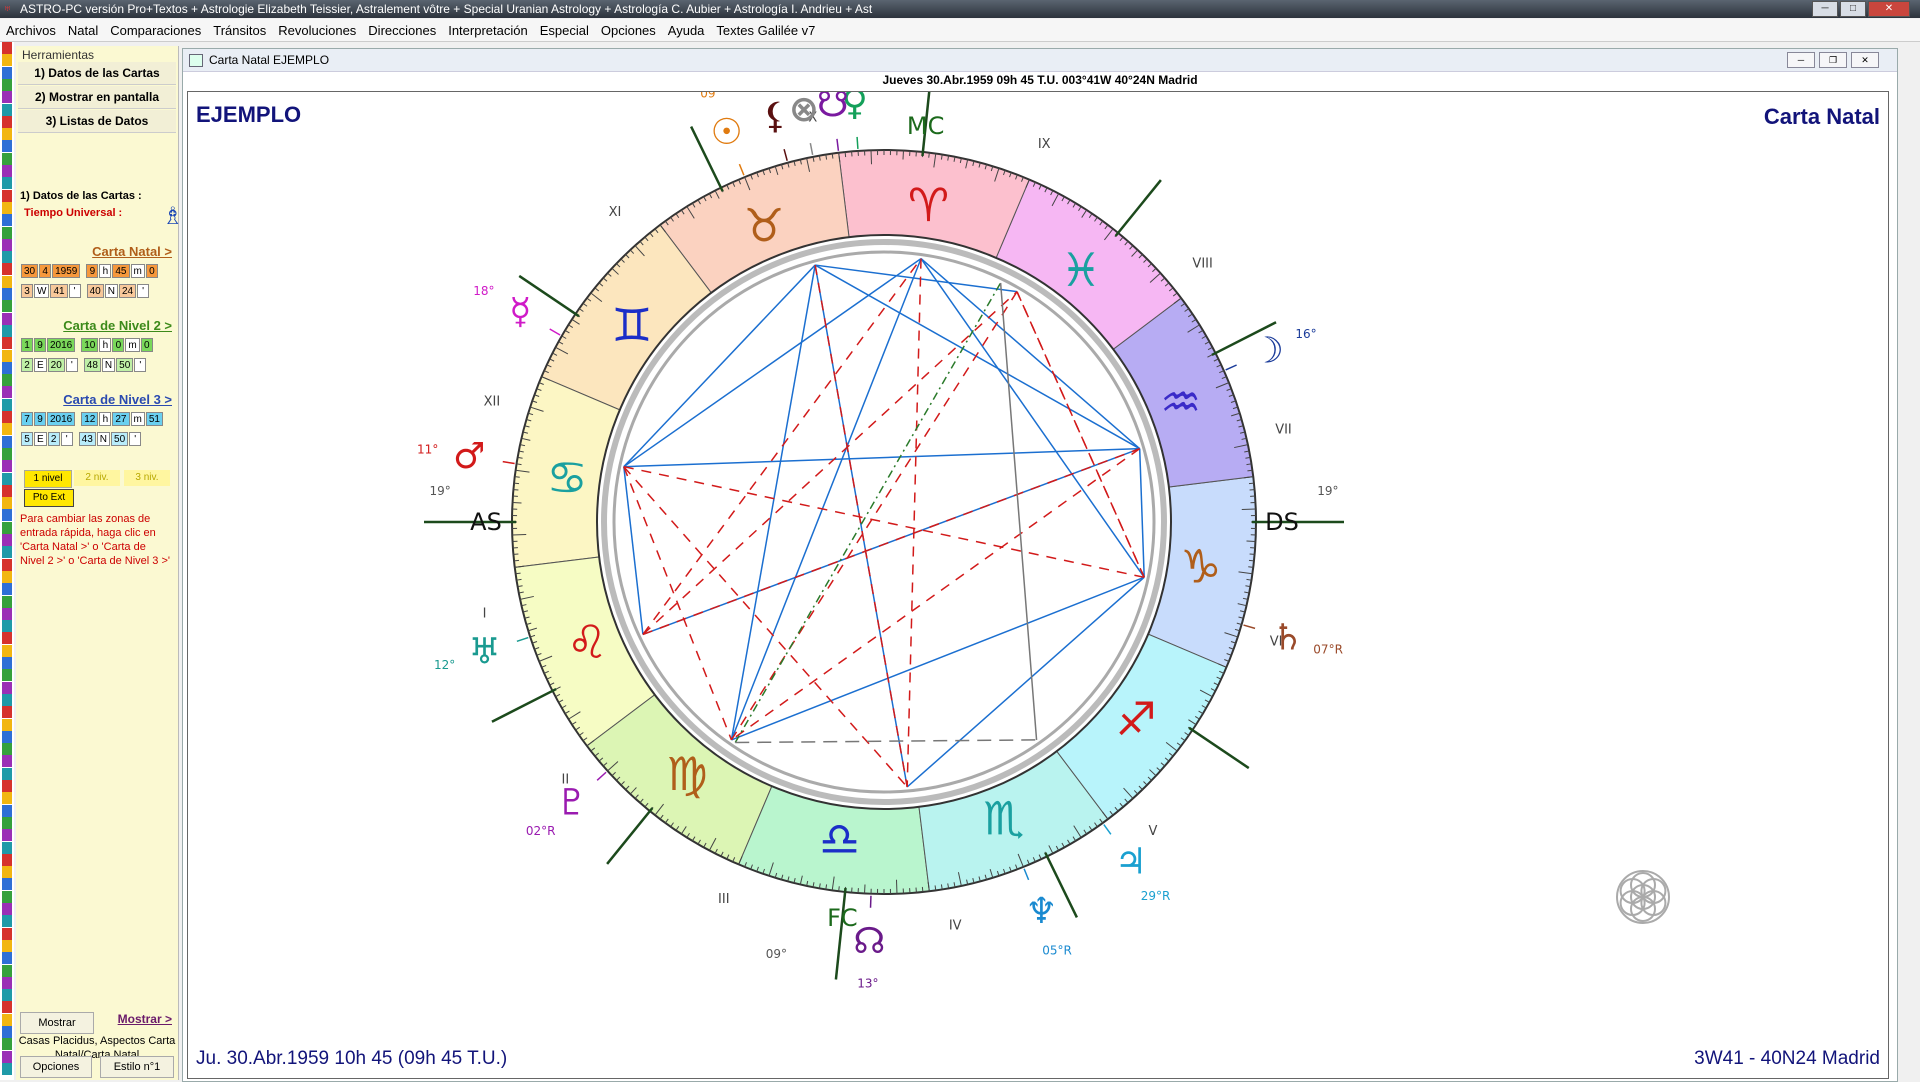  I want to click on menu-ayuda: Ayuda, so click(686, 30).